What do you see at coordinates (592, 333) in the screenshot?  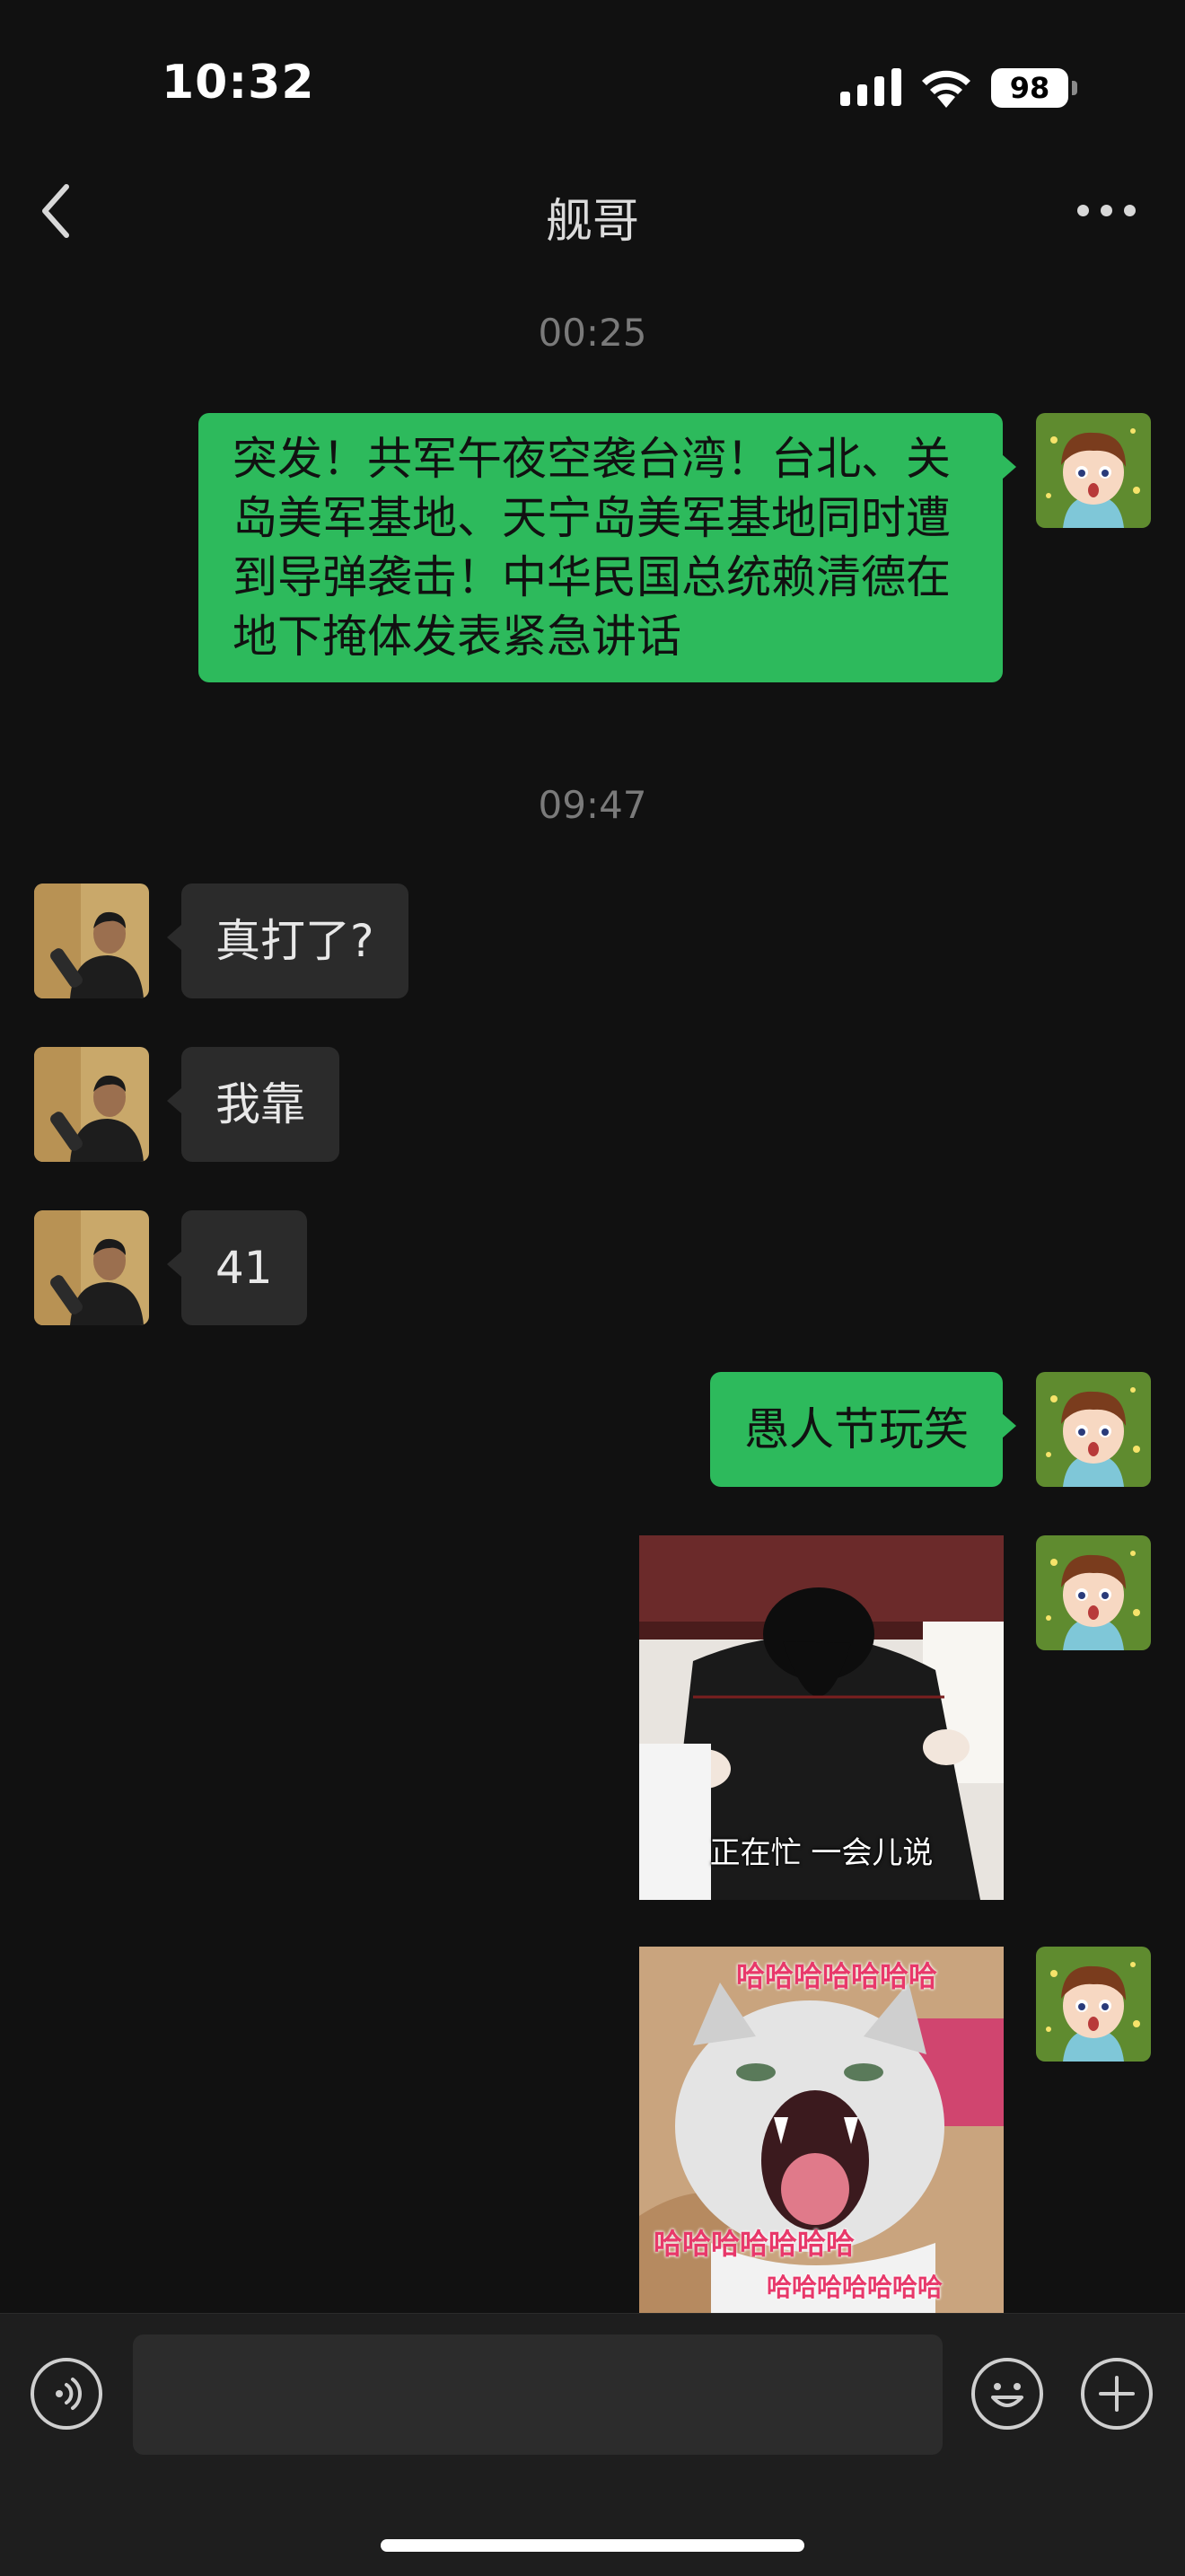 I see `timestamp: 00:25` at bounding box center [592, 333].